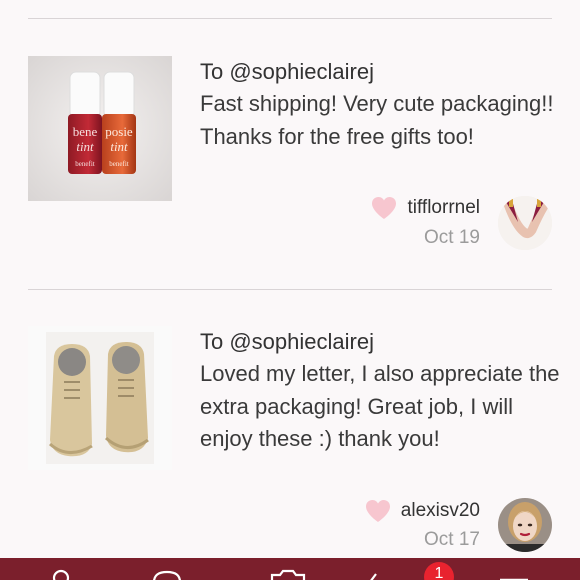  I want to click on review-author: tifflorrnel, so click(425, 208).